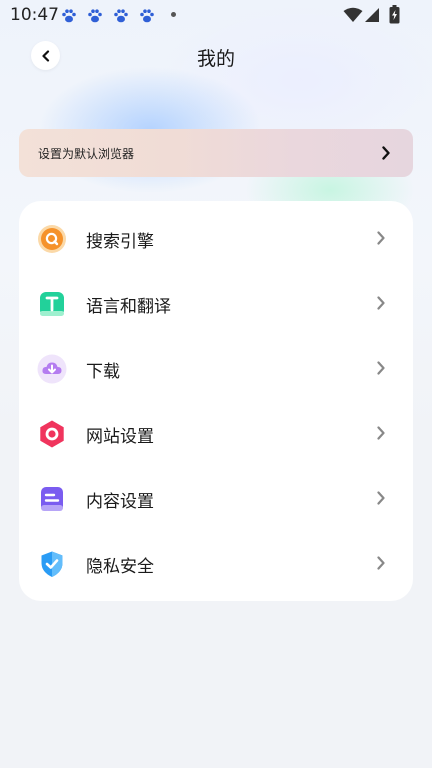  I want to click on menu-item-content-settings: 内容设置, so click(216, 499).